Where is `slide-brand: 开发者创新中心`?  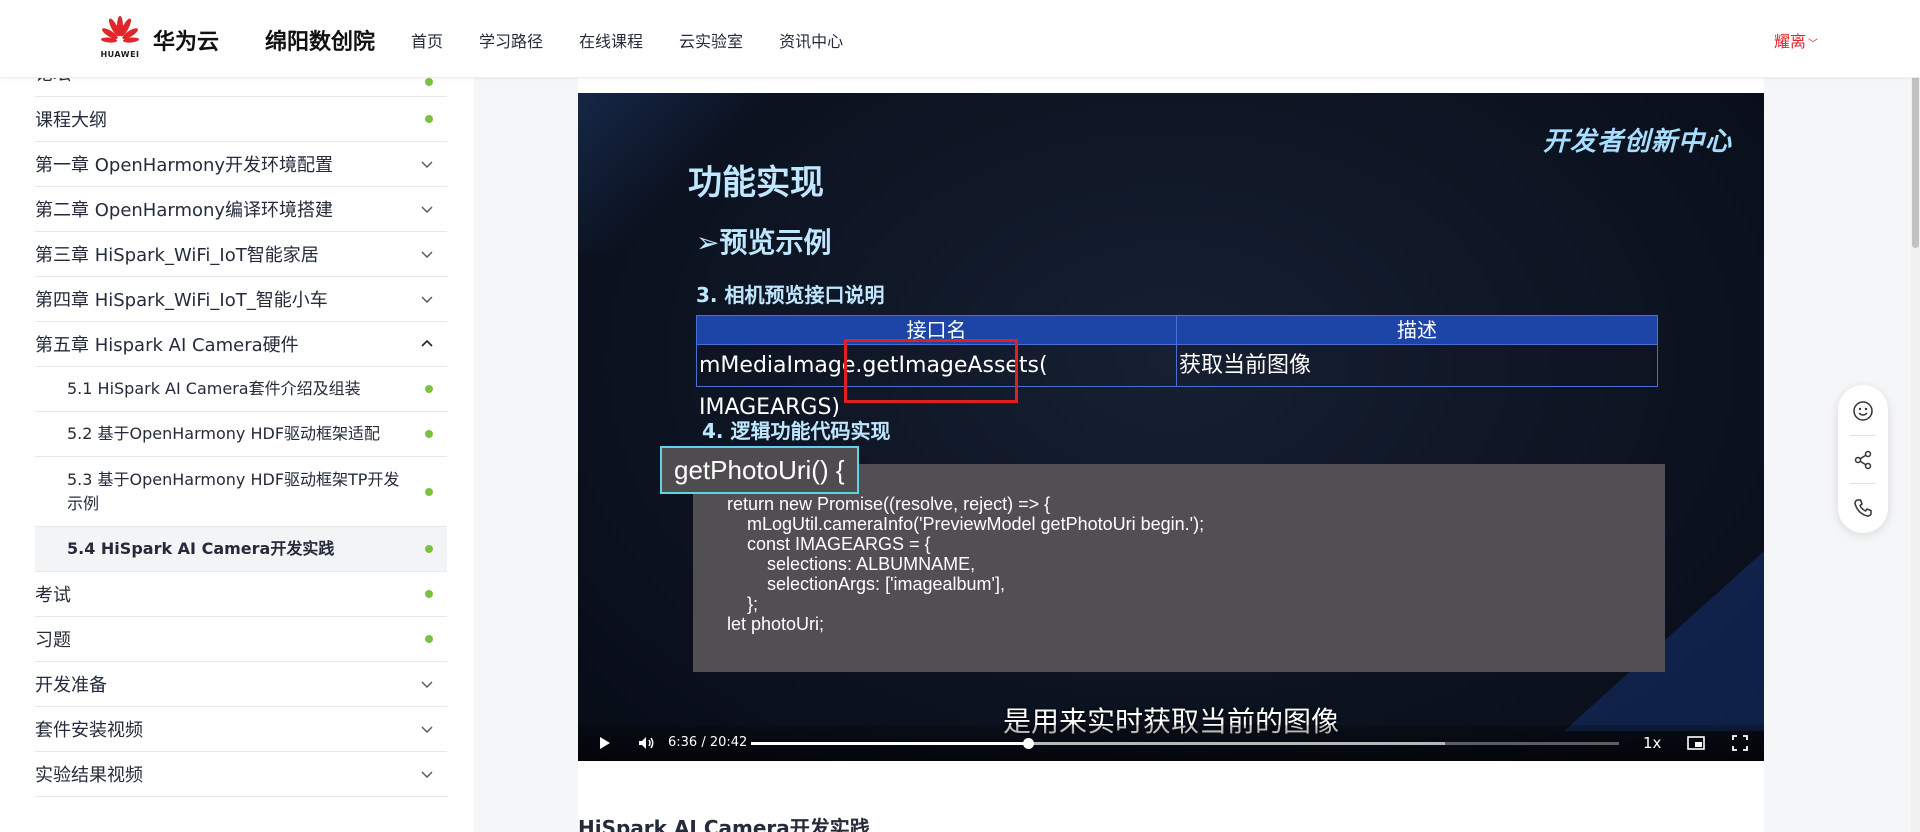
slide-brand: 开发者创新中心 is located at coordinates (1637, 142).